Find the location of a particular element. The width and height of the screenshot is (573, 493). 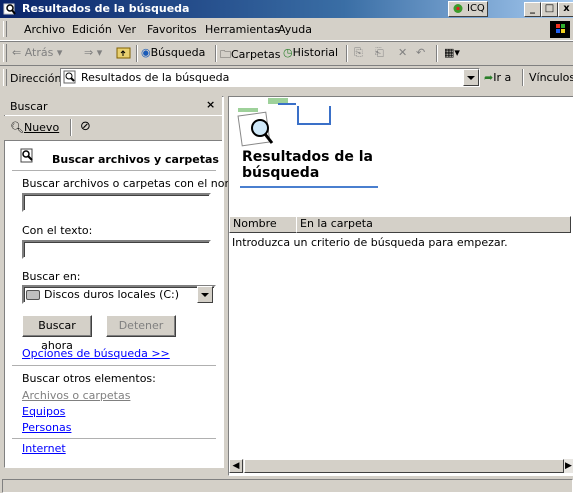

forward-arrow-icon: ⇒ is located at coordinates (89, 52).